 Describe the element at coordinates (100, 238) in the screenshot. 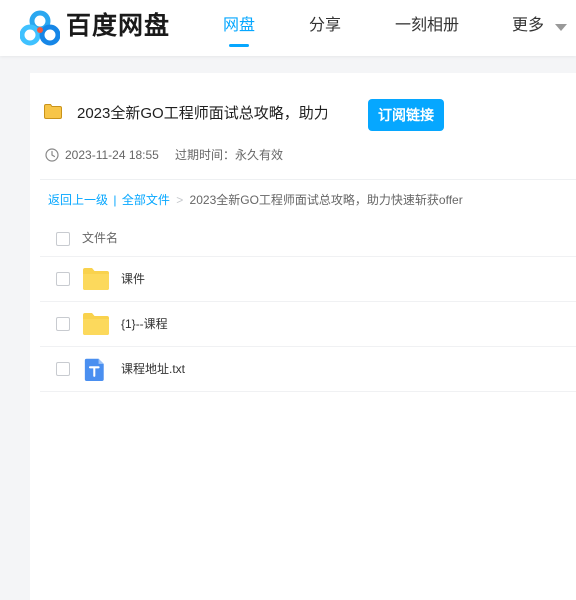

I see `column-header-filename: 文件名` at that location.